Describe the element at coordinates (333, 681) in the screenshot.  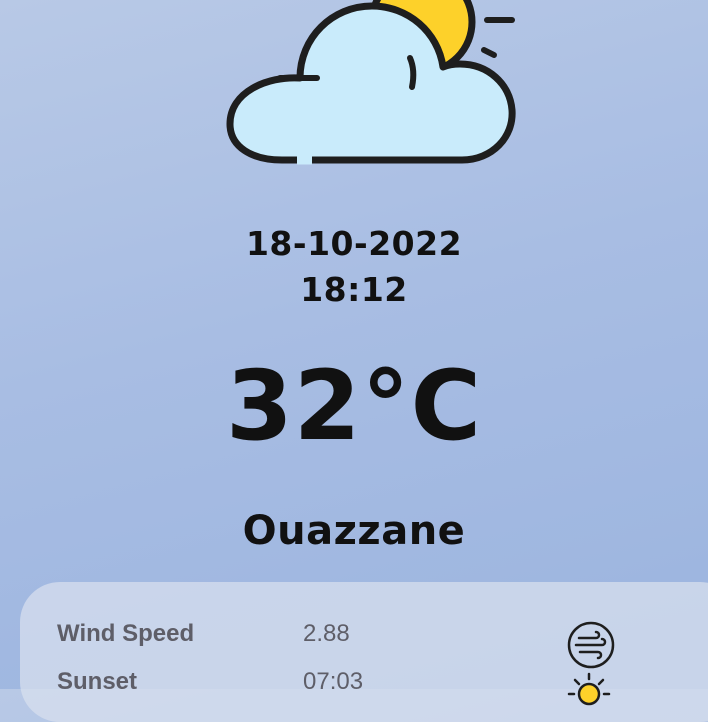
I see `sunset-value: 07:03` at that location.